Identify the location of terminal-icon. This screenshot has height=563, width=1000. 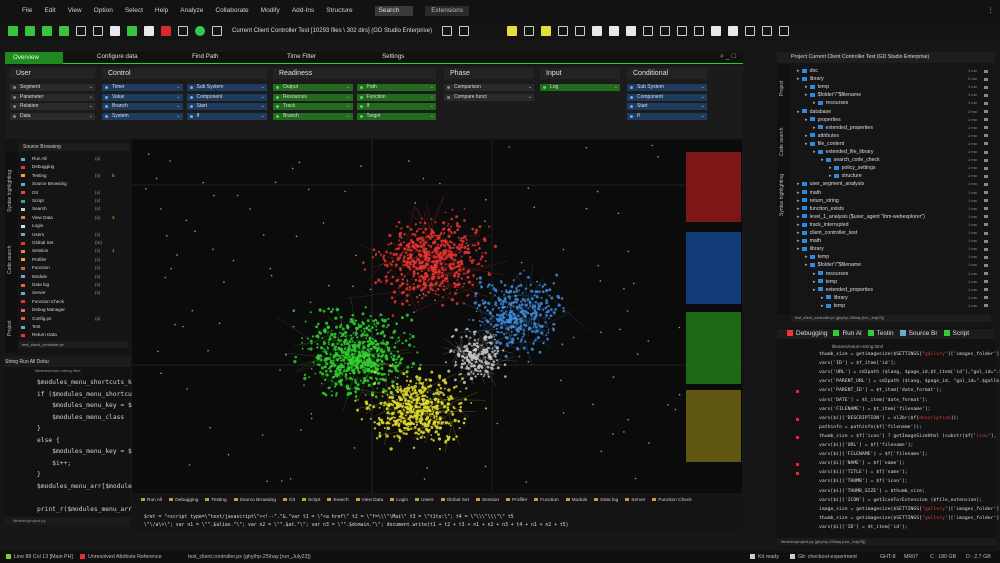
(664, 31).